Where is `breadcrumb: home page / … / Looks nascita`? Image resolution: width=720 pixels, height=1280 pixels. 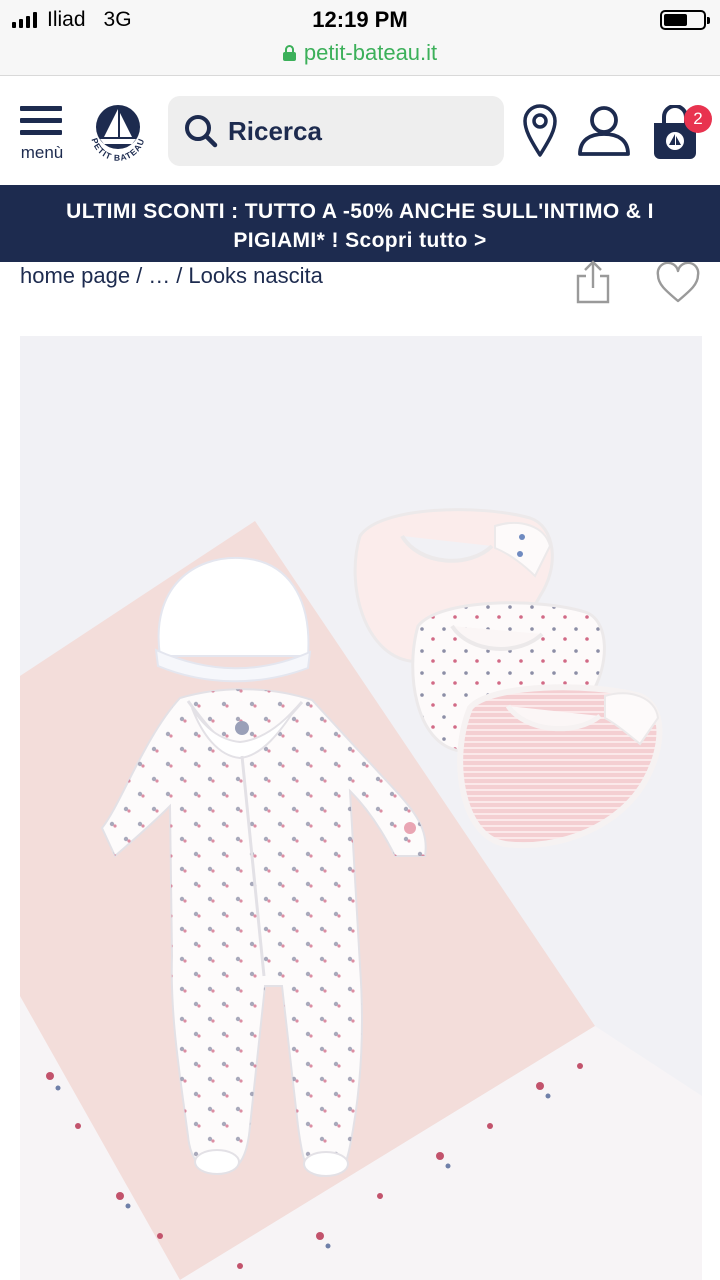 breadcrumb: home page / … / Looks nascita is located at coordinates (171, 276).